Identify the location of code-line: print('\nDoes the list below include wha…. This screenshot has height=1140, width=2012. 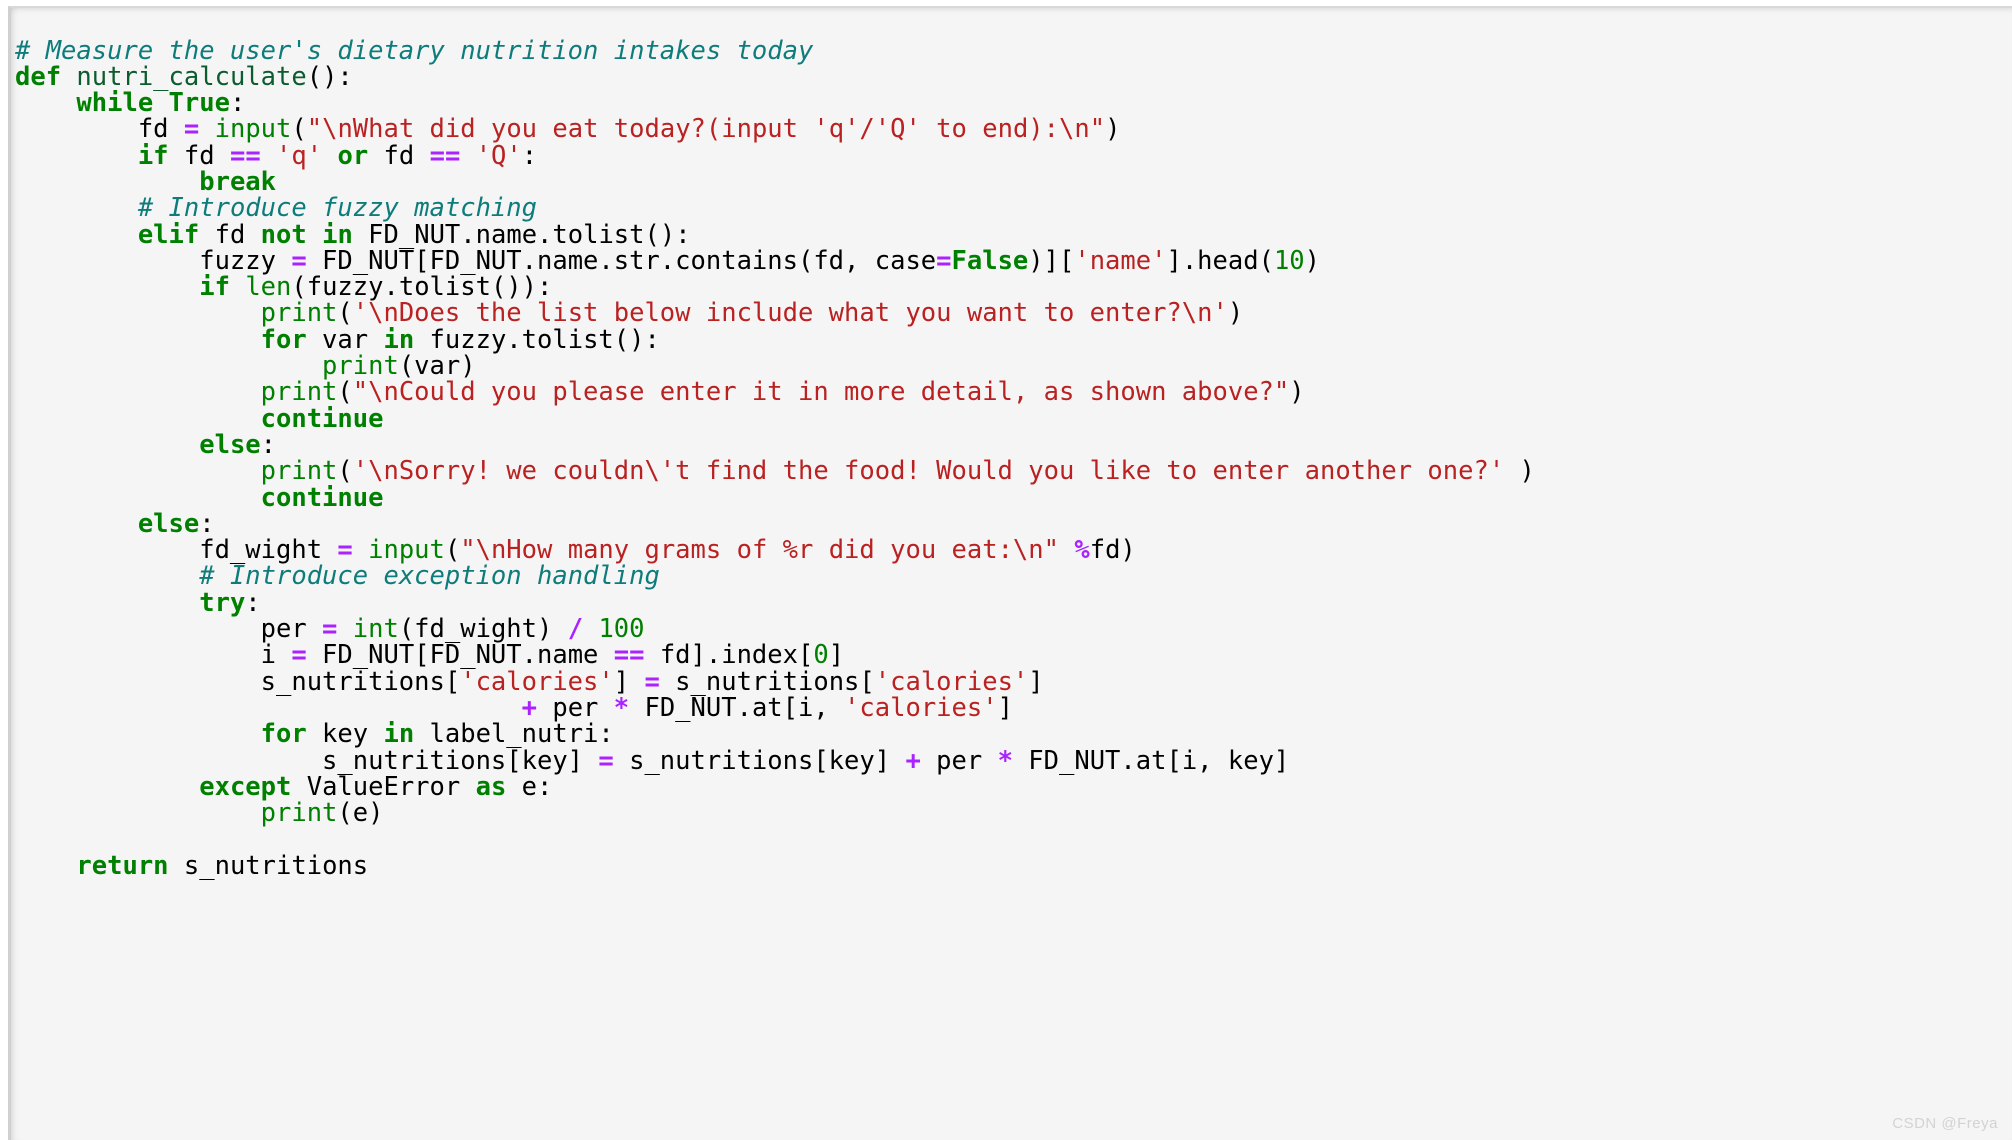
(1013, 313).